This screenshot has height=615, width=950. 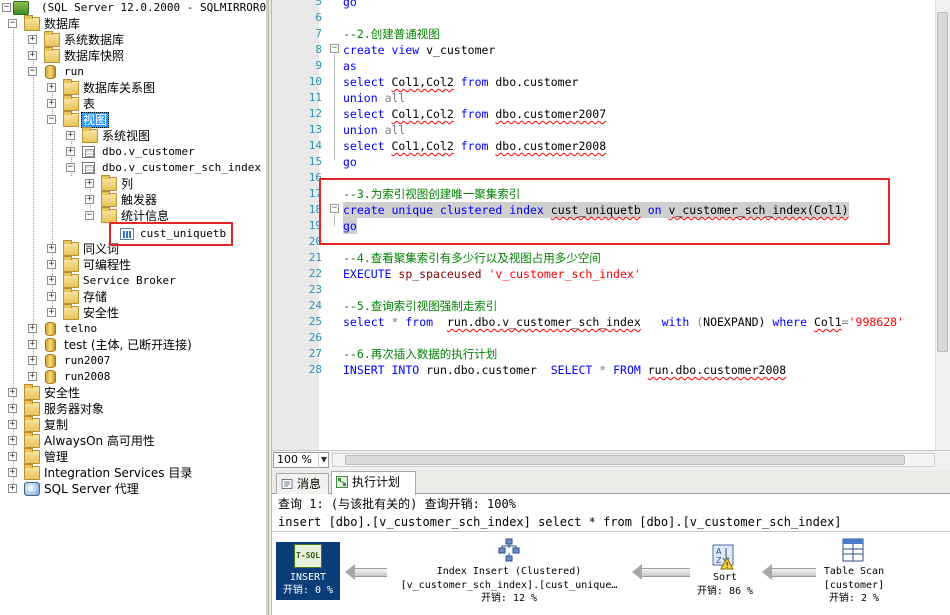 I want to click on v-customer-label: dbo.v_customer, so click(x=148, y=151).